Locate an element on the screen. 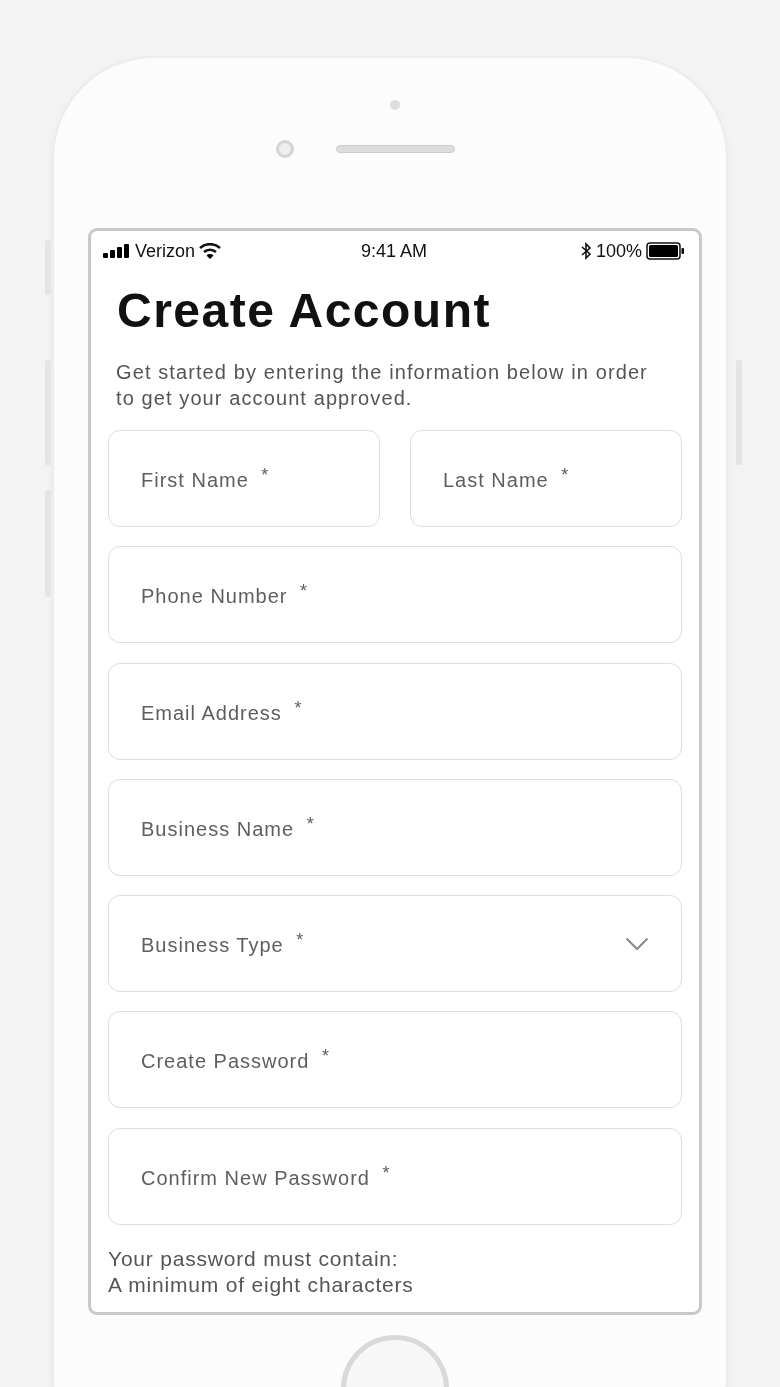 This screenshot has height=1387, width=780. bluetooth-icon is located at coordinates (586, 251).